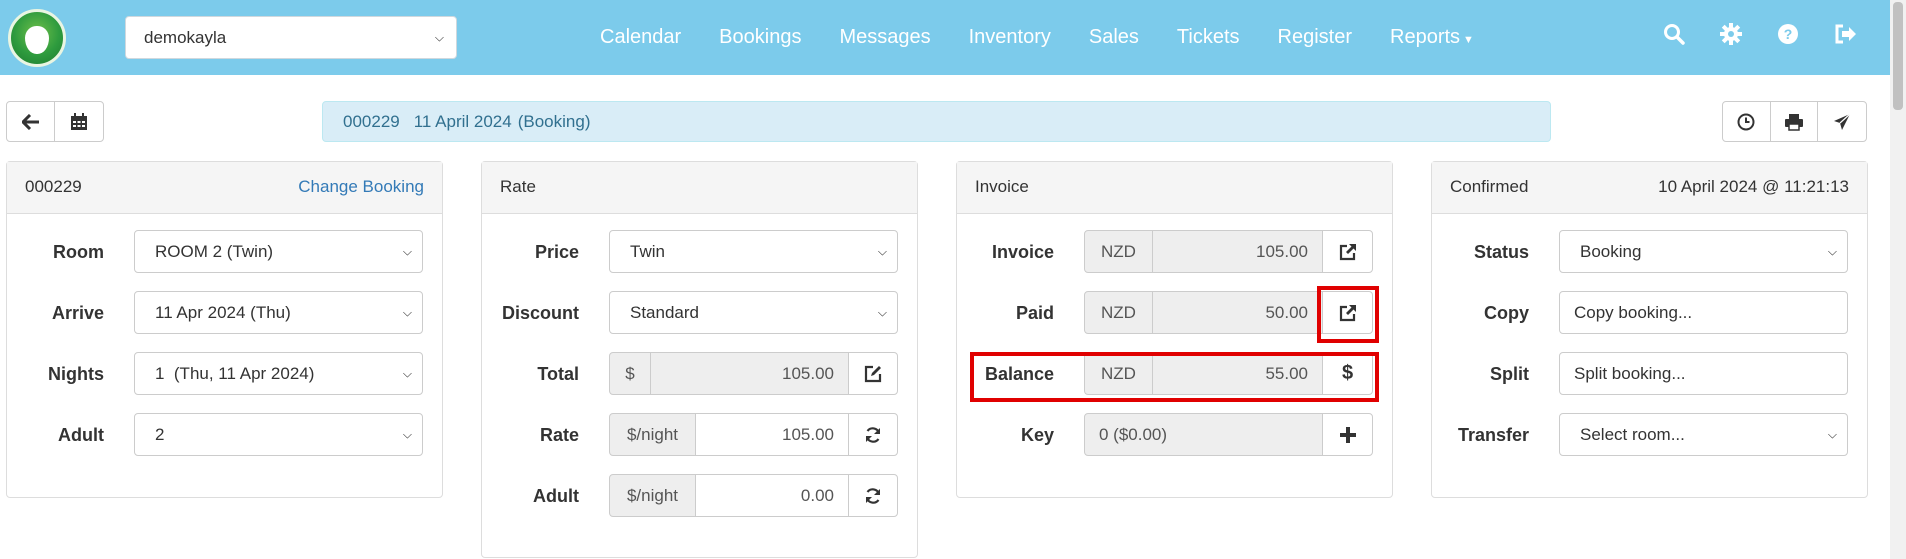  I want to click on add-key-button, so click(1347, 434).